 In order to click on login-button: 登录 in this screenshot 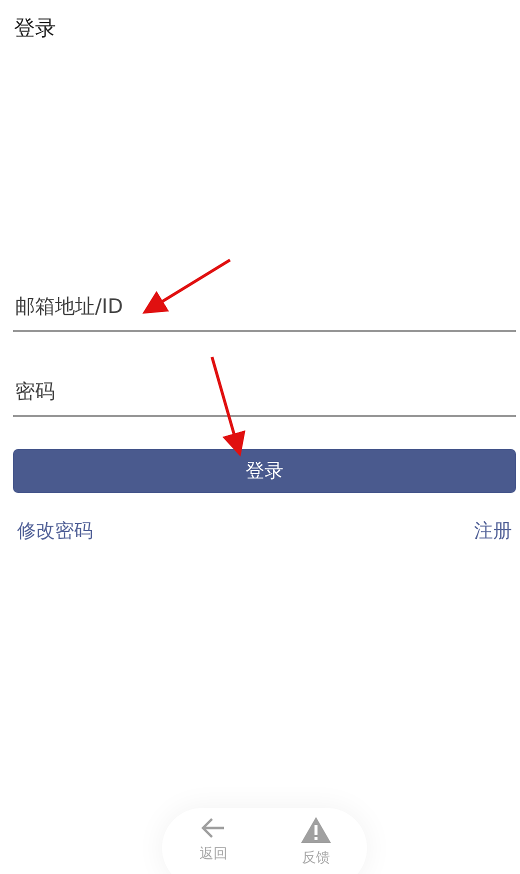, I will do `click(264, 471)`.